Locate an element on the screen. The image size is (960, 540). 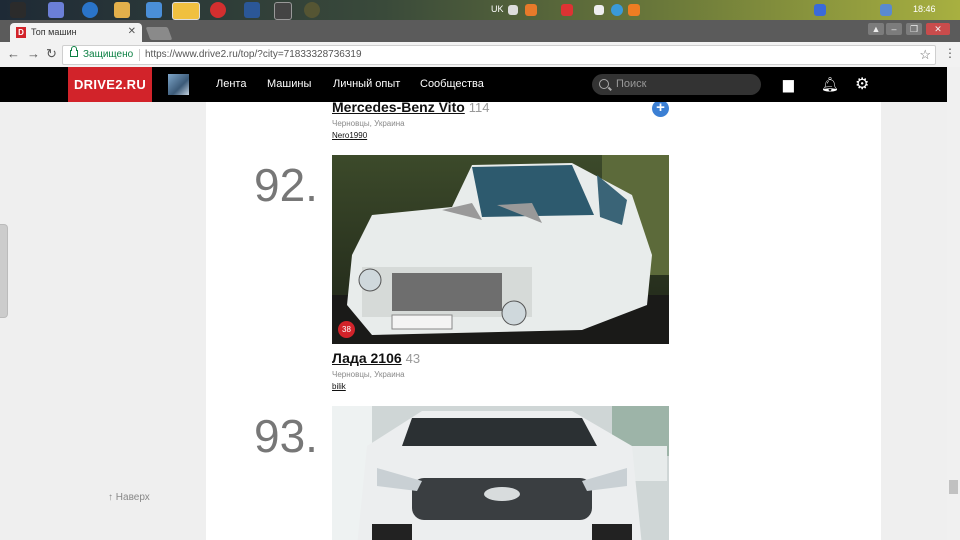
site-logo: DRIVE2.RU is located at coordinates (110, 84).